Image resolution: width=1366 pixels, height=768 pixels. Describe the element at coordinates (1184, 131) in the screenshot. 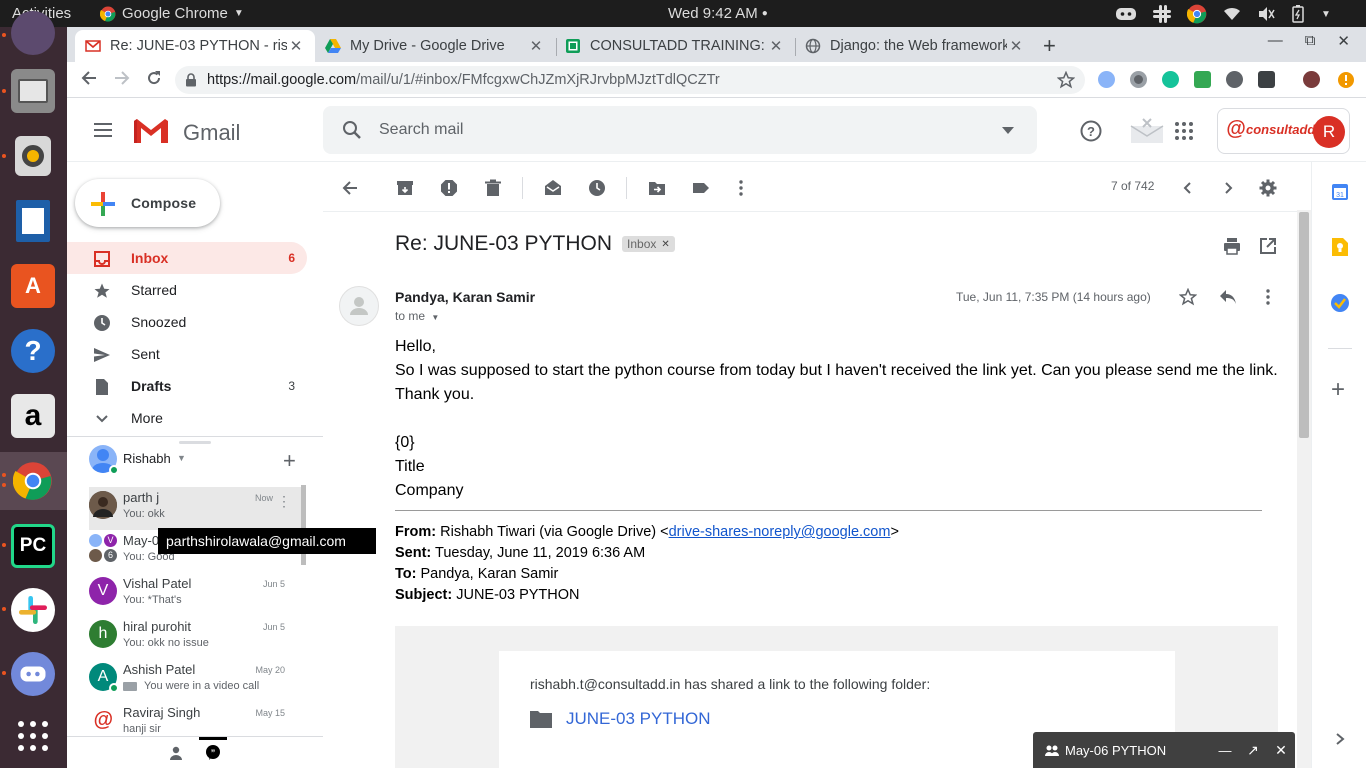

I see `apps-grid-icon` at that location.